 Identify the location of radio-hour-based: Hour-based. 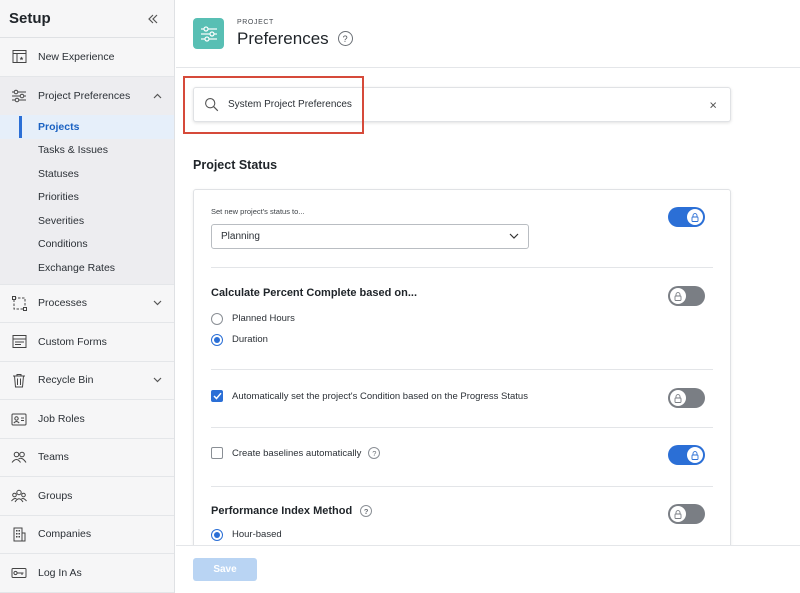
(462, 534).